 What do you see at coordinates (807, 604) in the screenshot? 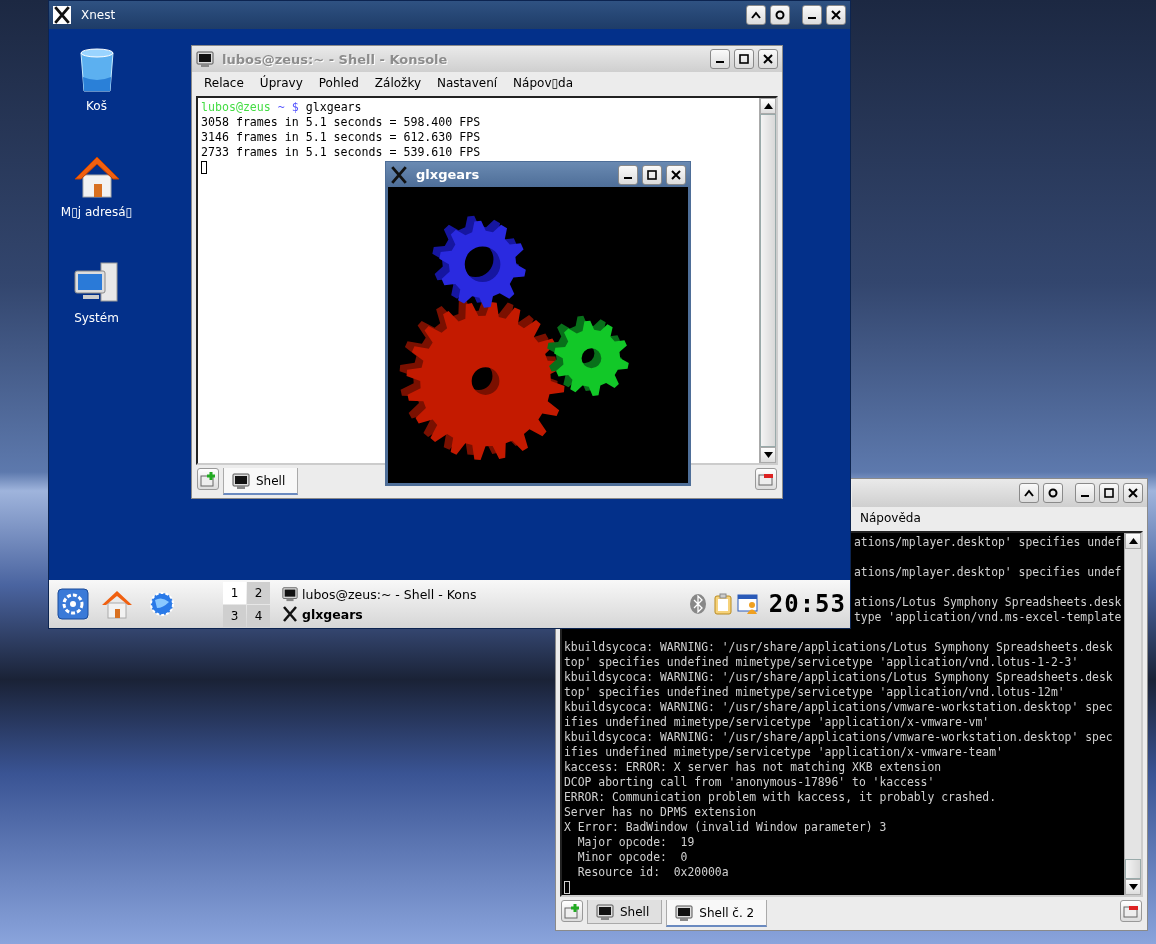
I see `clock: 20:53` at bounding box center [807, 604].